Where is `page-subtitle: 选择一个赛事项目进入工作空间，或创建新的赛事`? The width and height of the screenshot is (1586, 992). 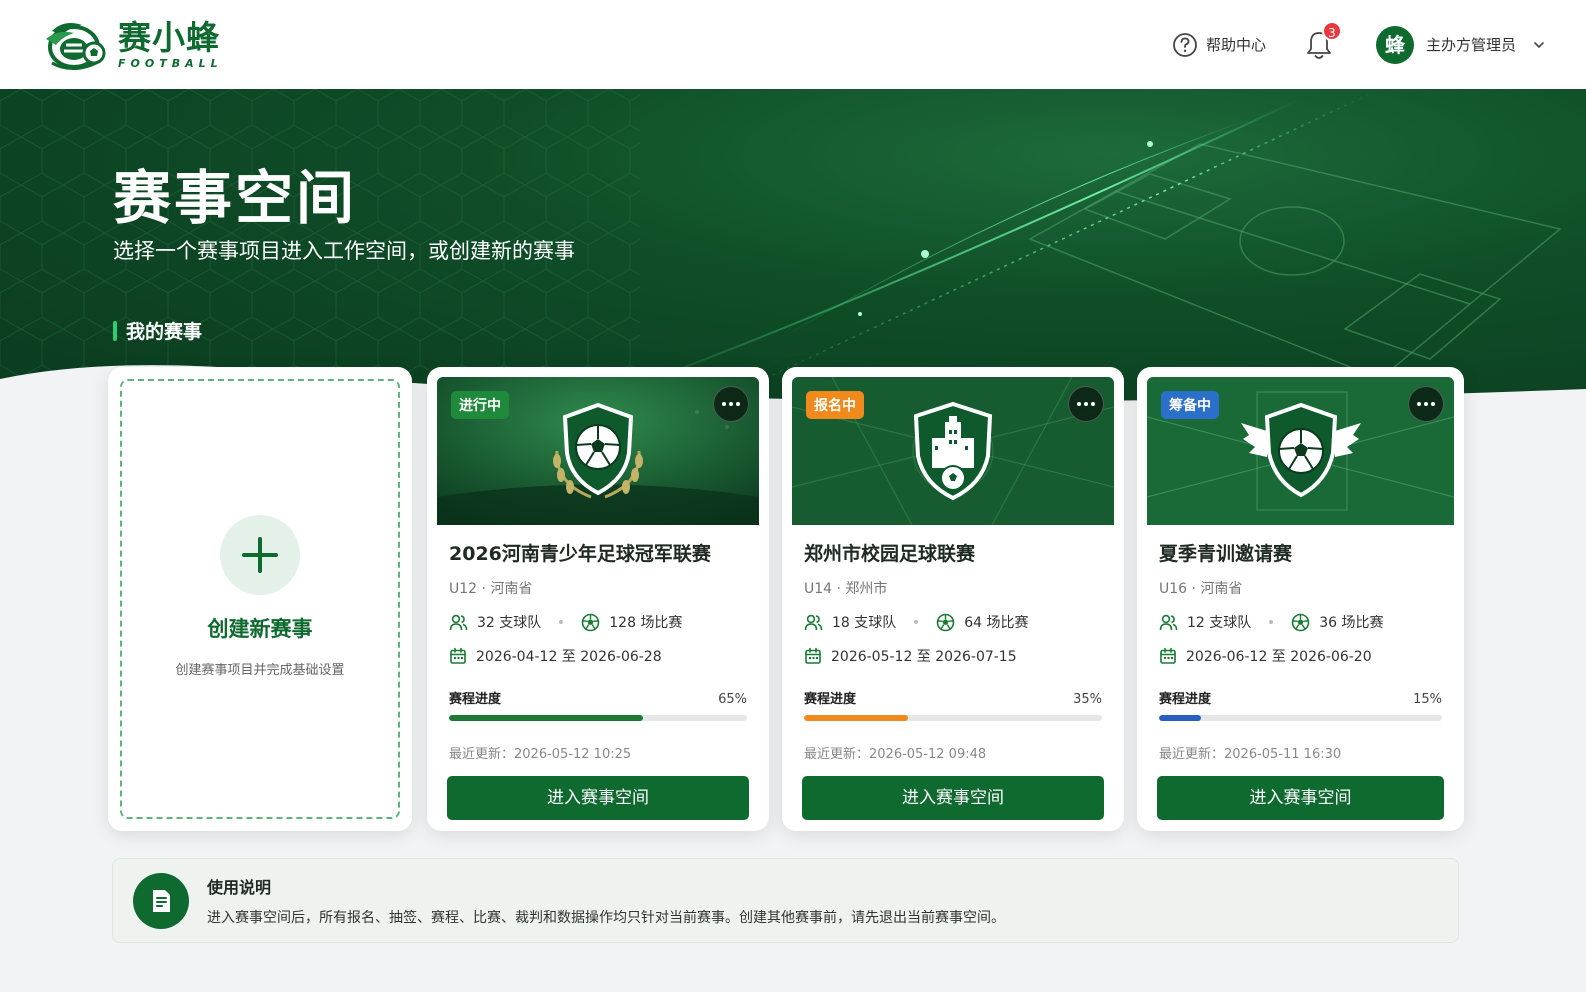 page-subtitle: 选择一个赛事项目进入工作空间，或创建新的赛事 is located at coordinates (344, 251).